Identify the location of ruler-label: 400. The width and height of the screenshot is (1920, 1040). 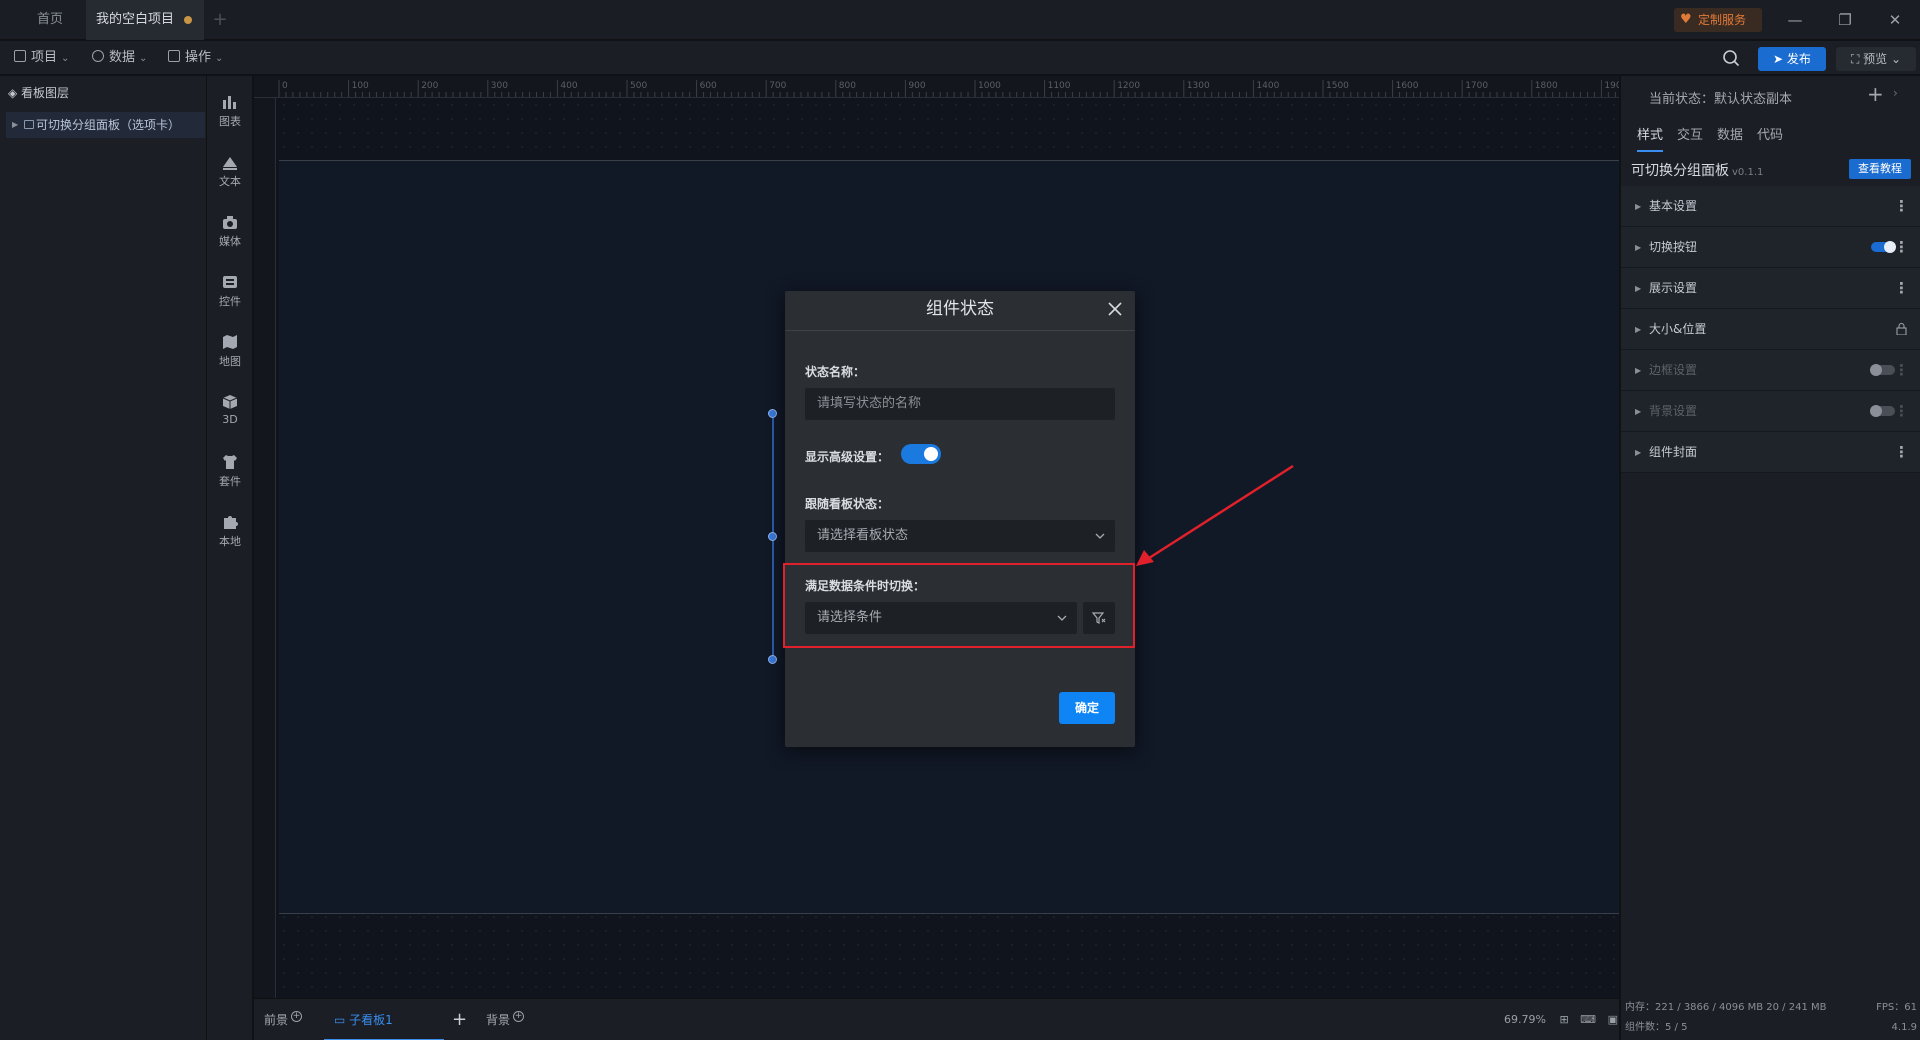
(568, 86).